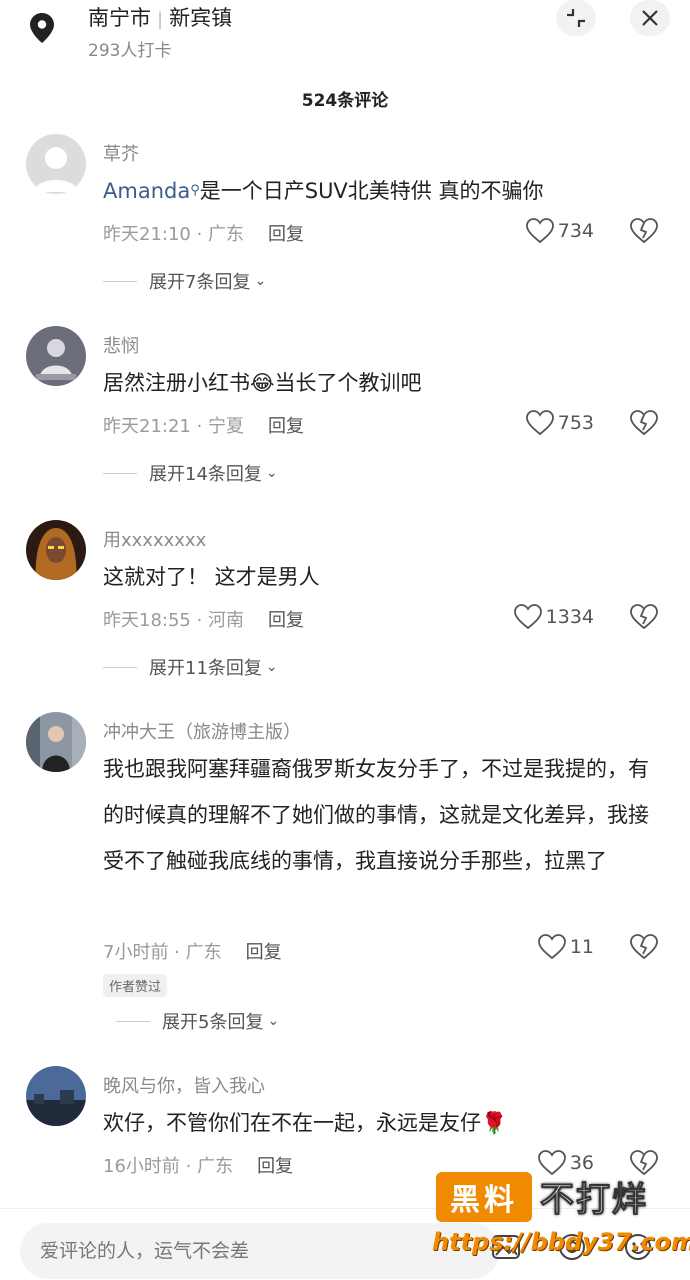  I want to click on comment-text: Amanda⚲是一个日产SUV北美特供 真的不骗你, so click(378, 191).